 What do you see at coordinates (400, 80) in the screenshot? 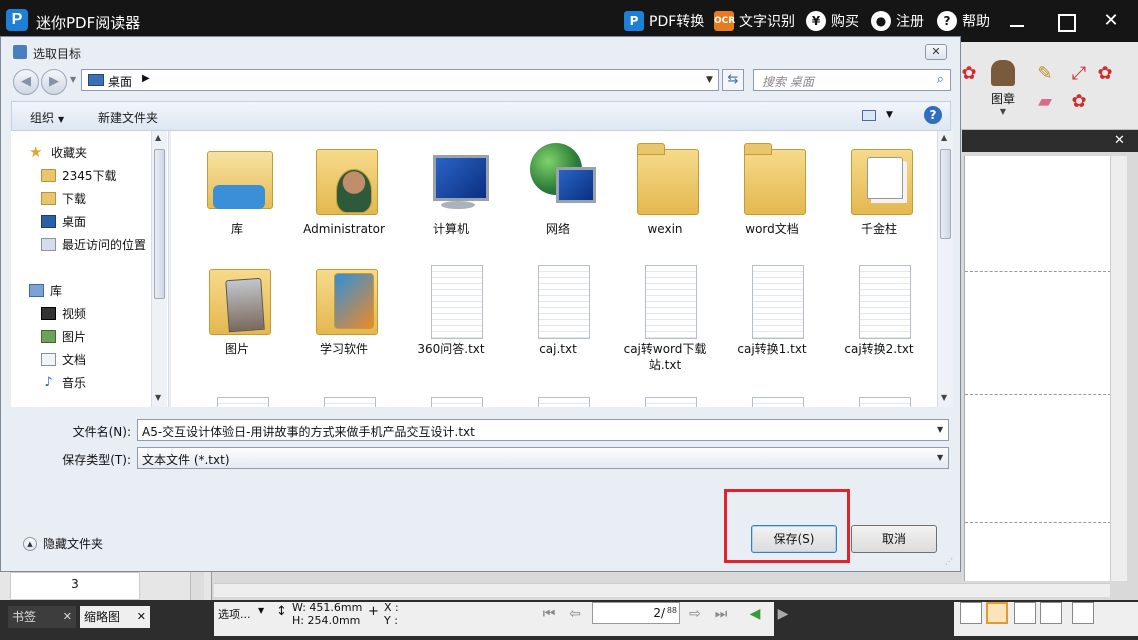
I see `address-bar: 桌面 ▶ ▼` at bounding box center [400, 80].